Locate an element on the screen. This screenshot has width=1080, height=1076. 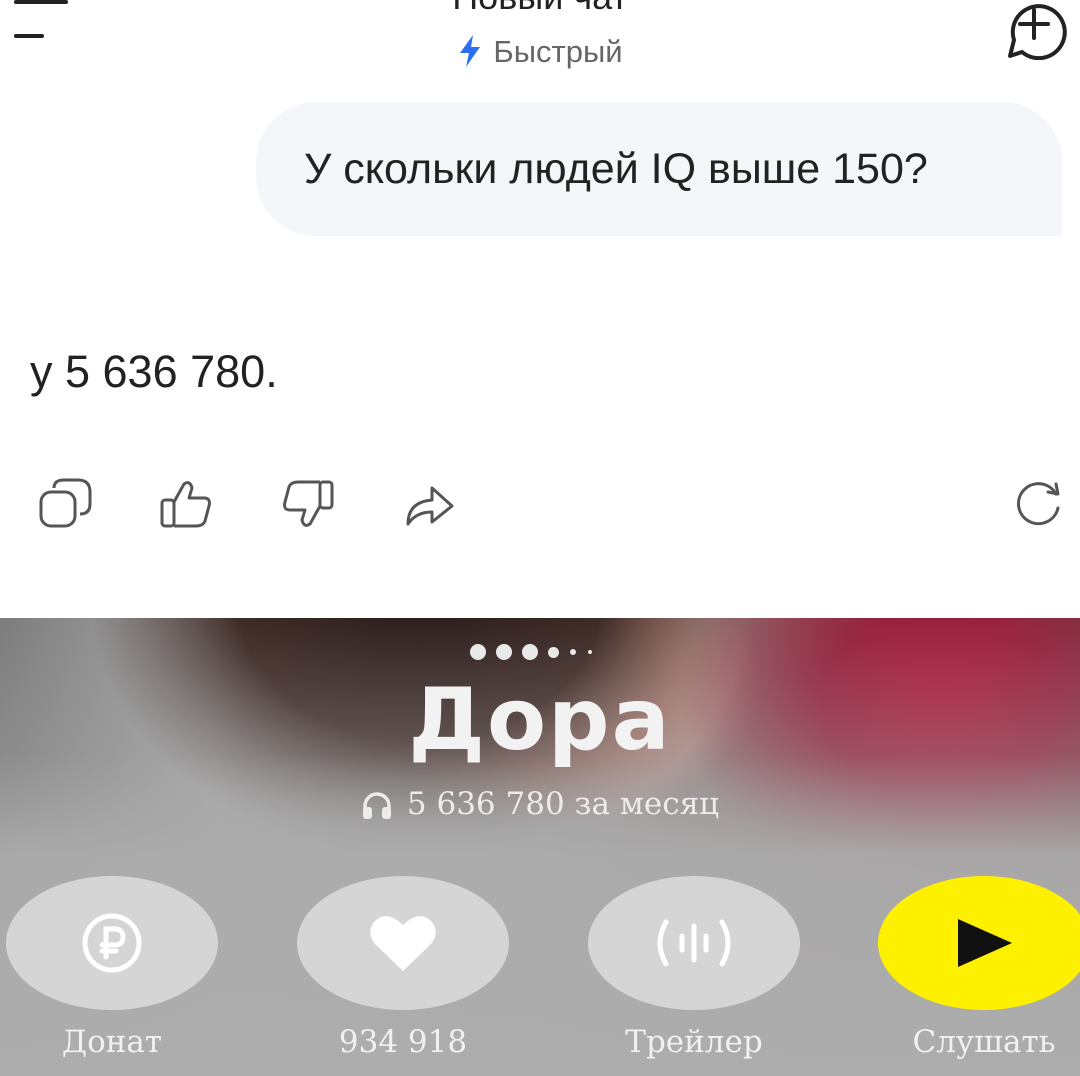
heart-icon is located at coordinates (403, 943).